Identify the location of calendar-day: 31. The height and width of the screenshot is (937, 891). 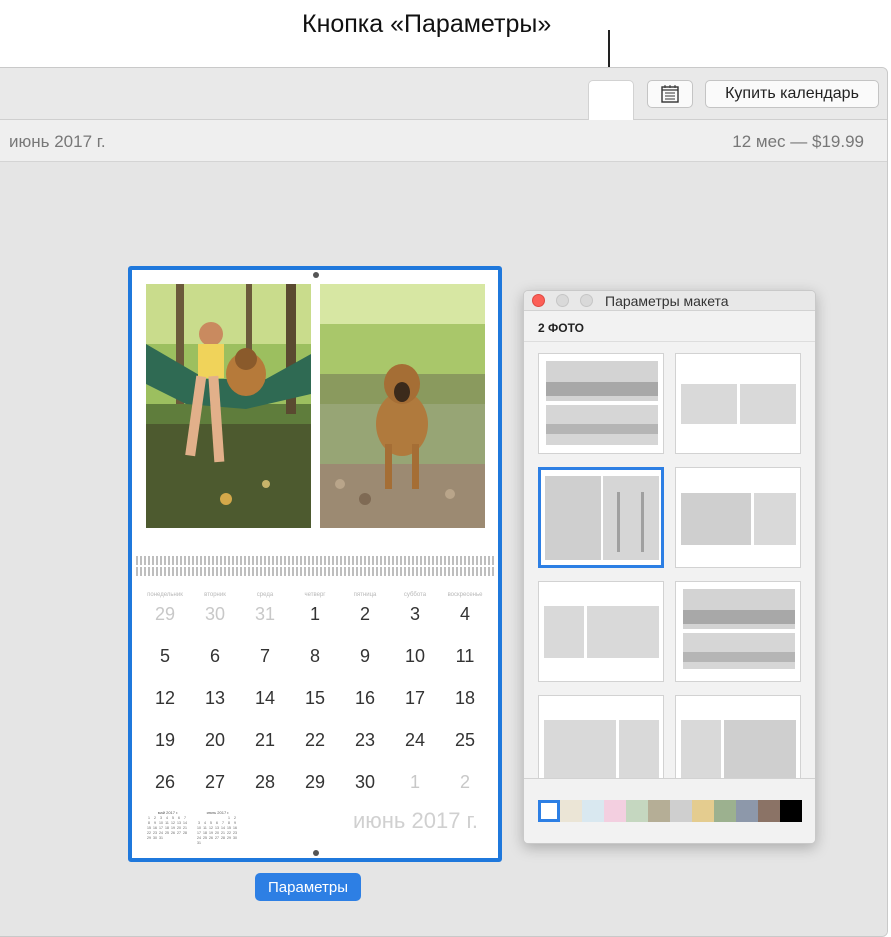
(265, 614).